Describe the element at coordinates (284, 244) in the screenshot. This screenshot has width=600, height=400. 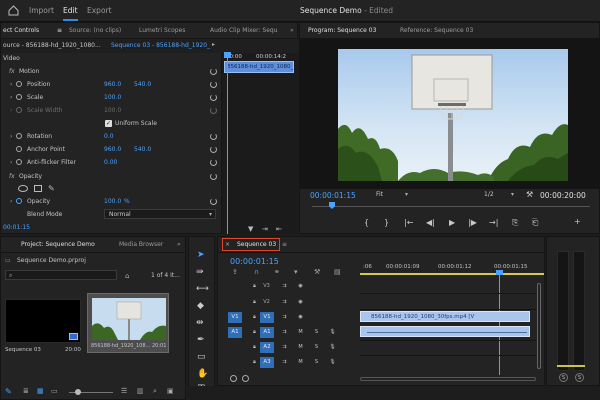
I see `timeline-menu-icon: ≡` at that location.